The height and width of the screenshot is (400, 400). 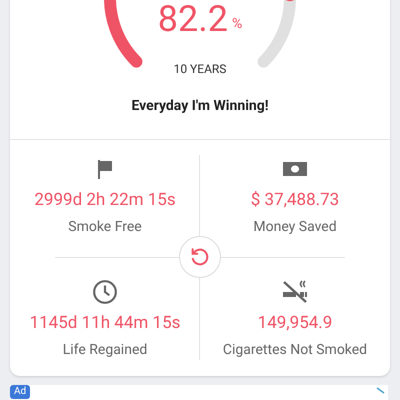 I want to click on clock-icon, so click(x=105, y=292).